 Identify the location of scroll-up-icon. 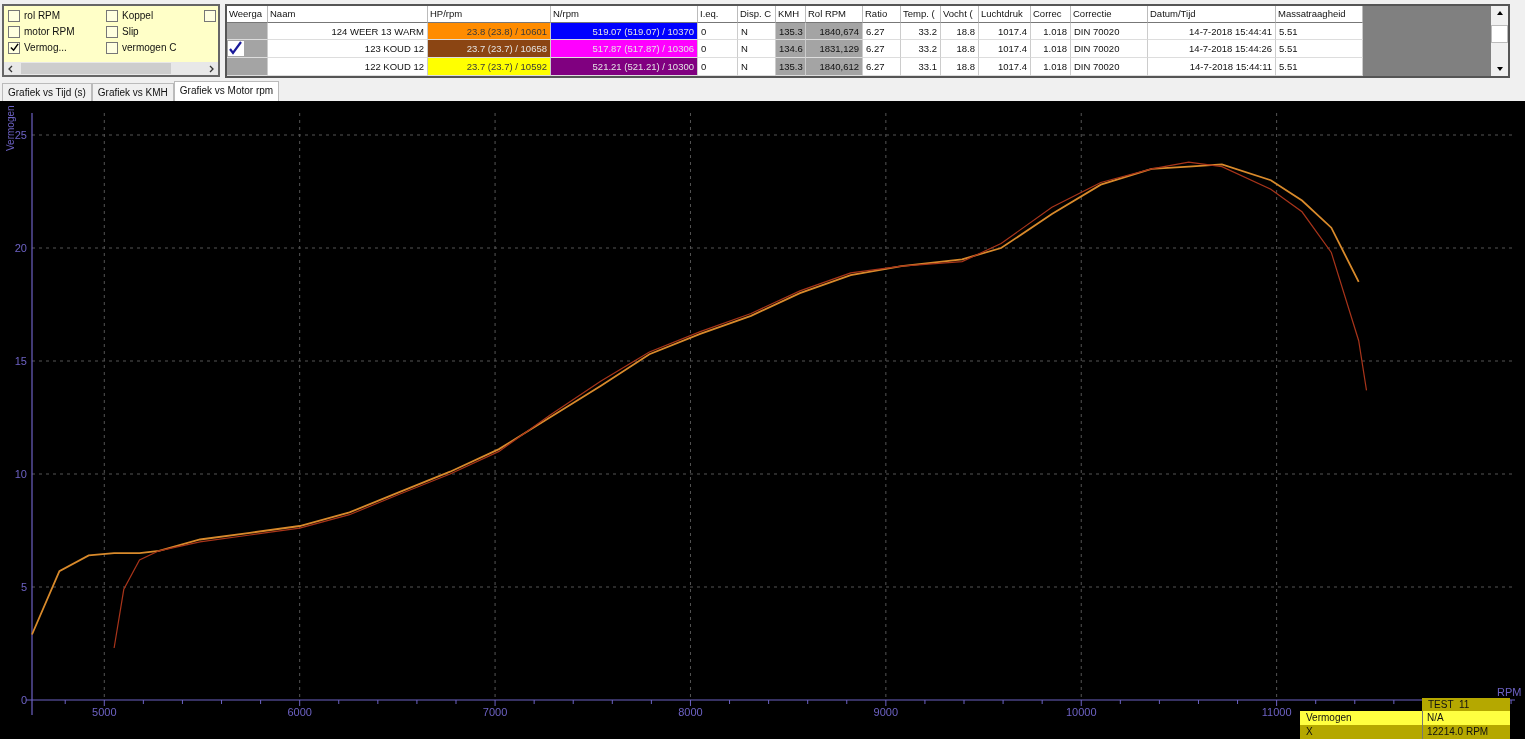
(1499, 13).